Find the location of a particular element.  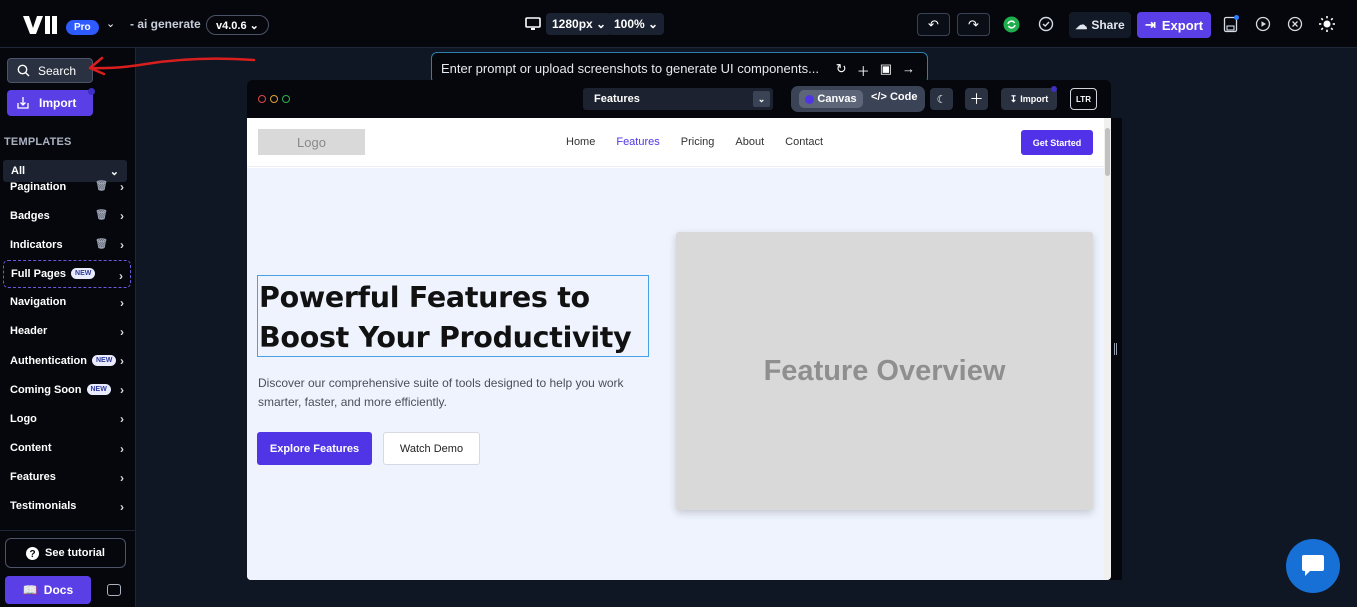

canvas-import-label: Import is located at coordinates (1034, 99).